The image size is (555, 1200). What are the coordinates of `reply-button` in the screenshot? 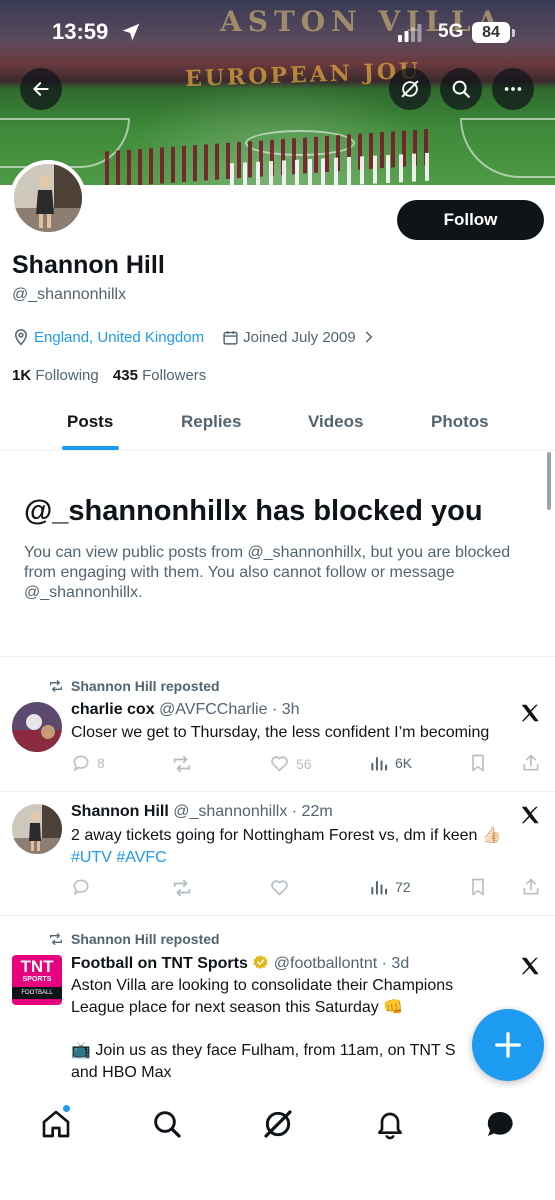 It's located at (81, 887).